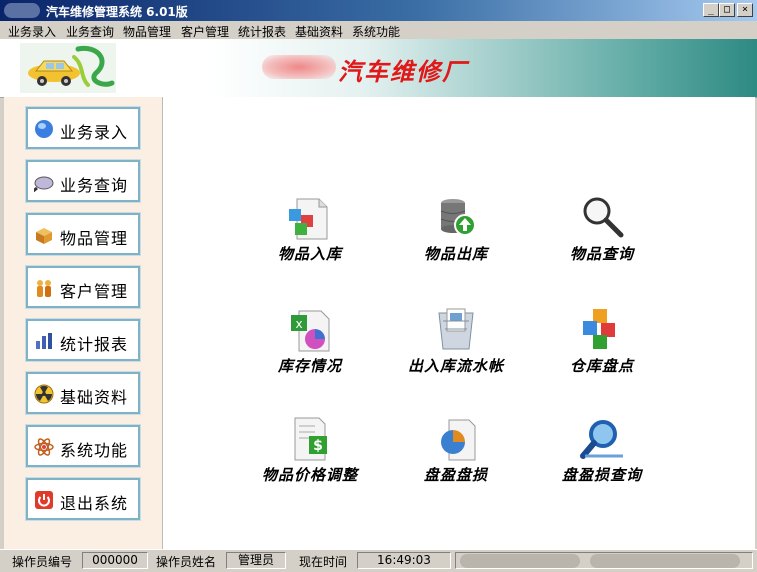 Image resolution: width=757 pixels, height=572 pixels. I want to click on func-label: 物品查询, so click(601, 254).